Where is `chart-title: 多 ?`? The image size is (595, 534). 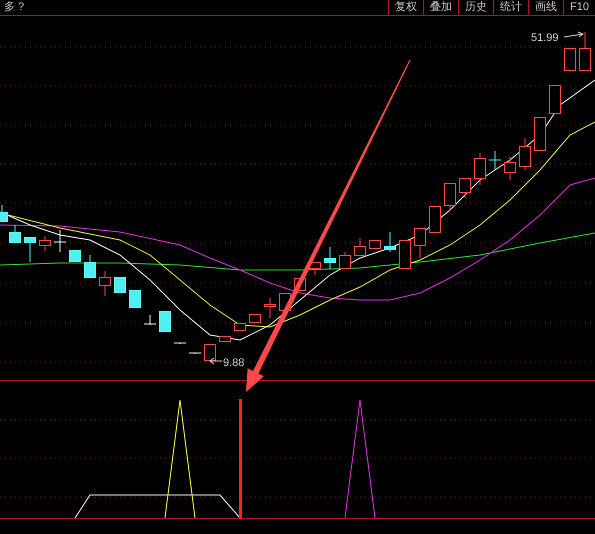 chart-title: 多 ? is located at coordinates (13, 7).